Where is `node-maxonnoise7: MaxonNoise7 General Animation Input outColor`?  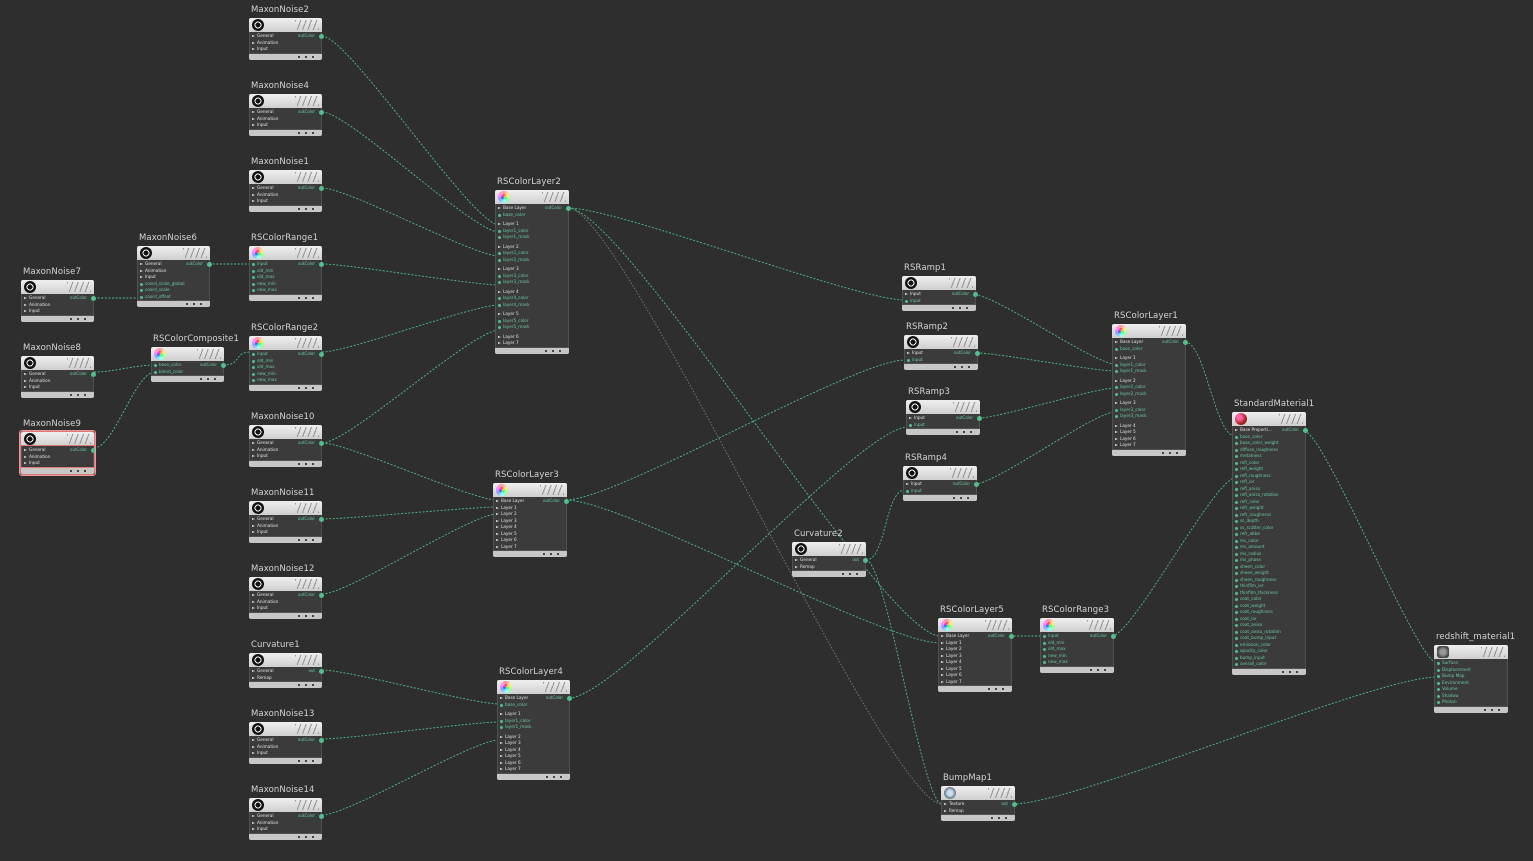 node-maxonnoise7: MaxonNoise7 General Animation Input outColor is located at coordinates (58, 294).